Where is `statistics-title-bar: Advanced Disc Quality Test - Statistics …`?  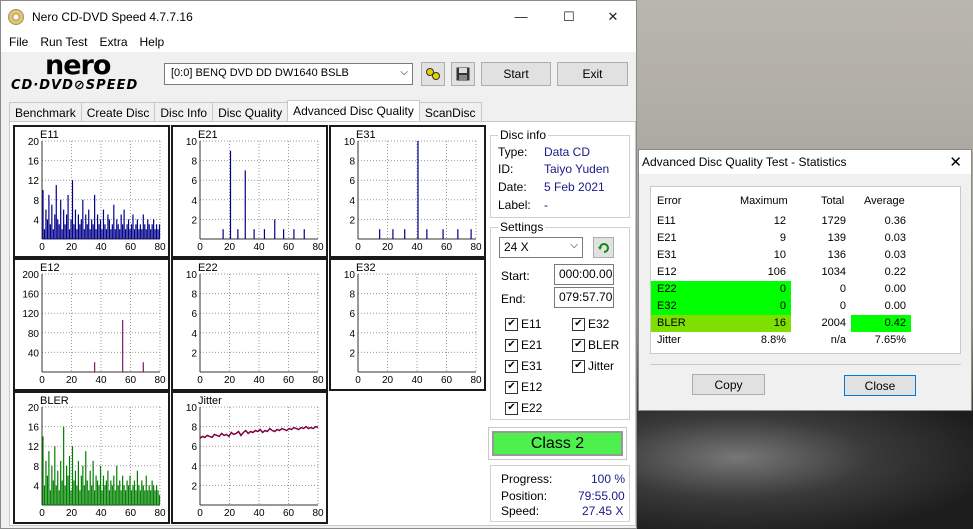
statistics-title-bar: Advanced Disc Quality Test - Statistics … is located at coordinates (805, 162).